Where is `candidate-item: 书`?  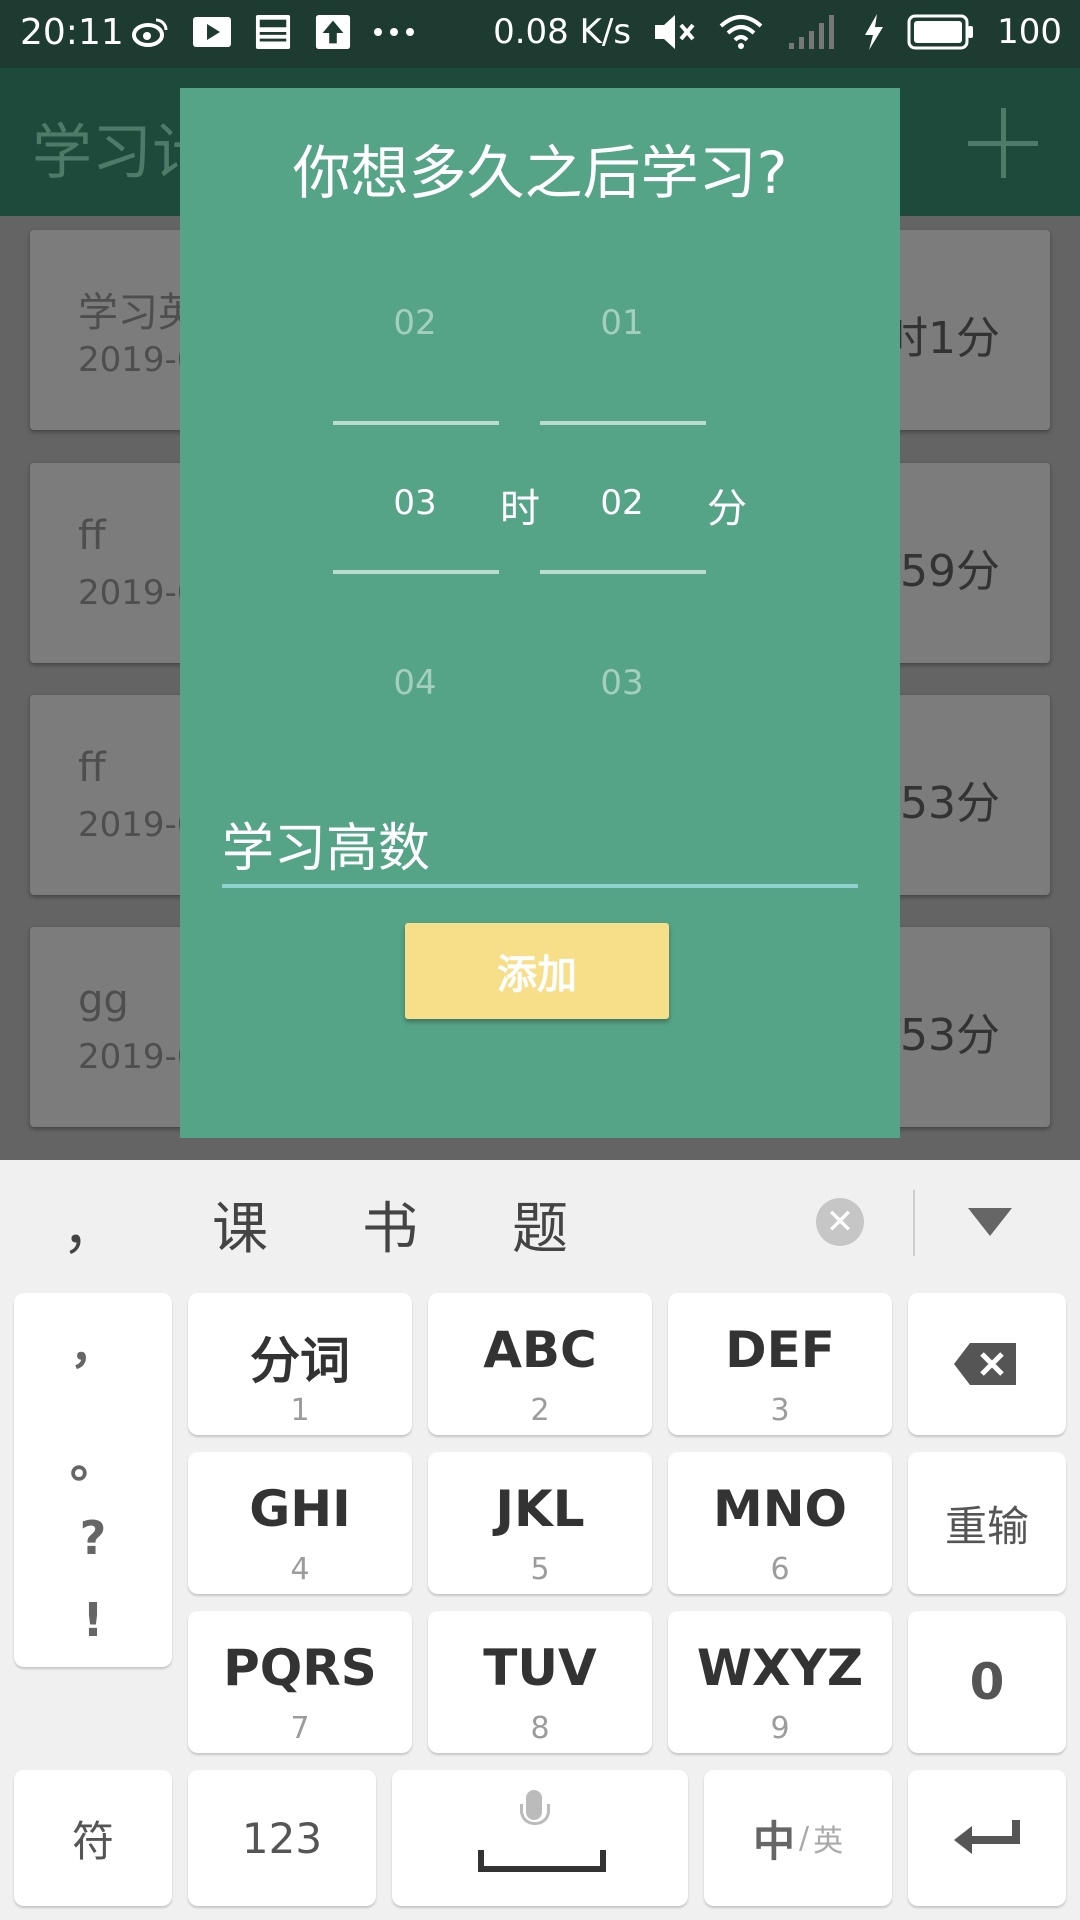
candidate-item: 书 is located at coordinates (390, 1224).